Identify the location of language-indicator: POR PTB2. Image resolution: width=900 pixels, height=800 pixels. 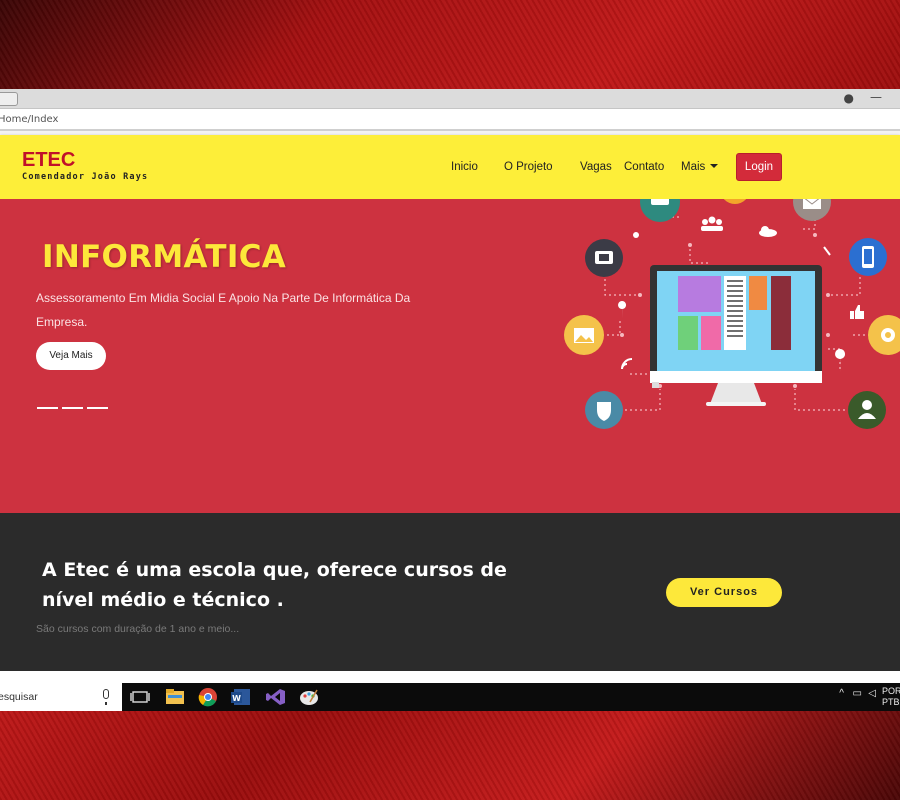
(891, 697).